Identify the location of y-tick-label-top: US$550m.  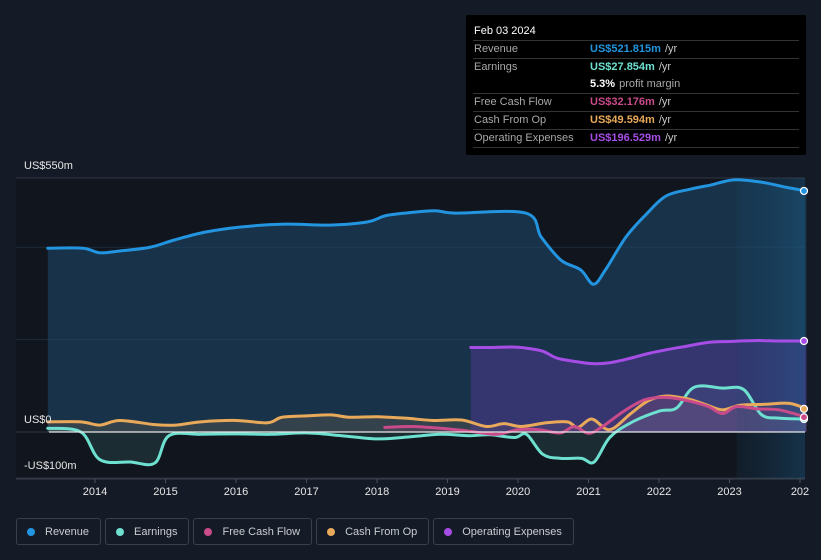
(48, 166).